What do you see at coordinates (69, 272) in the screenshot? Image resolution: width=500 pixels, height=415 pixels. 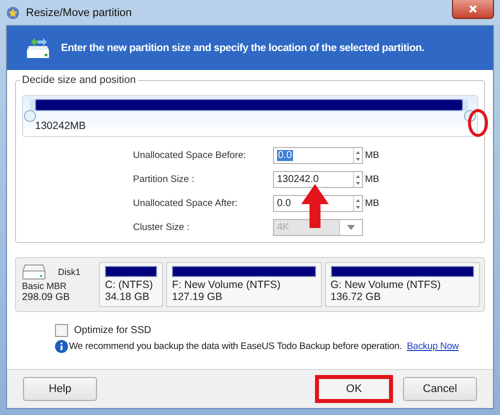 I see `disk-name: Disk1` at bounding box center [69, 272].